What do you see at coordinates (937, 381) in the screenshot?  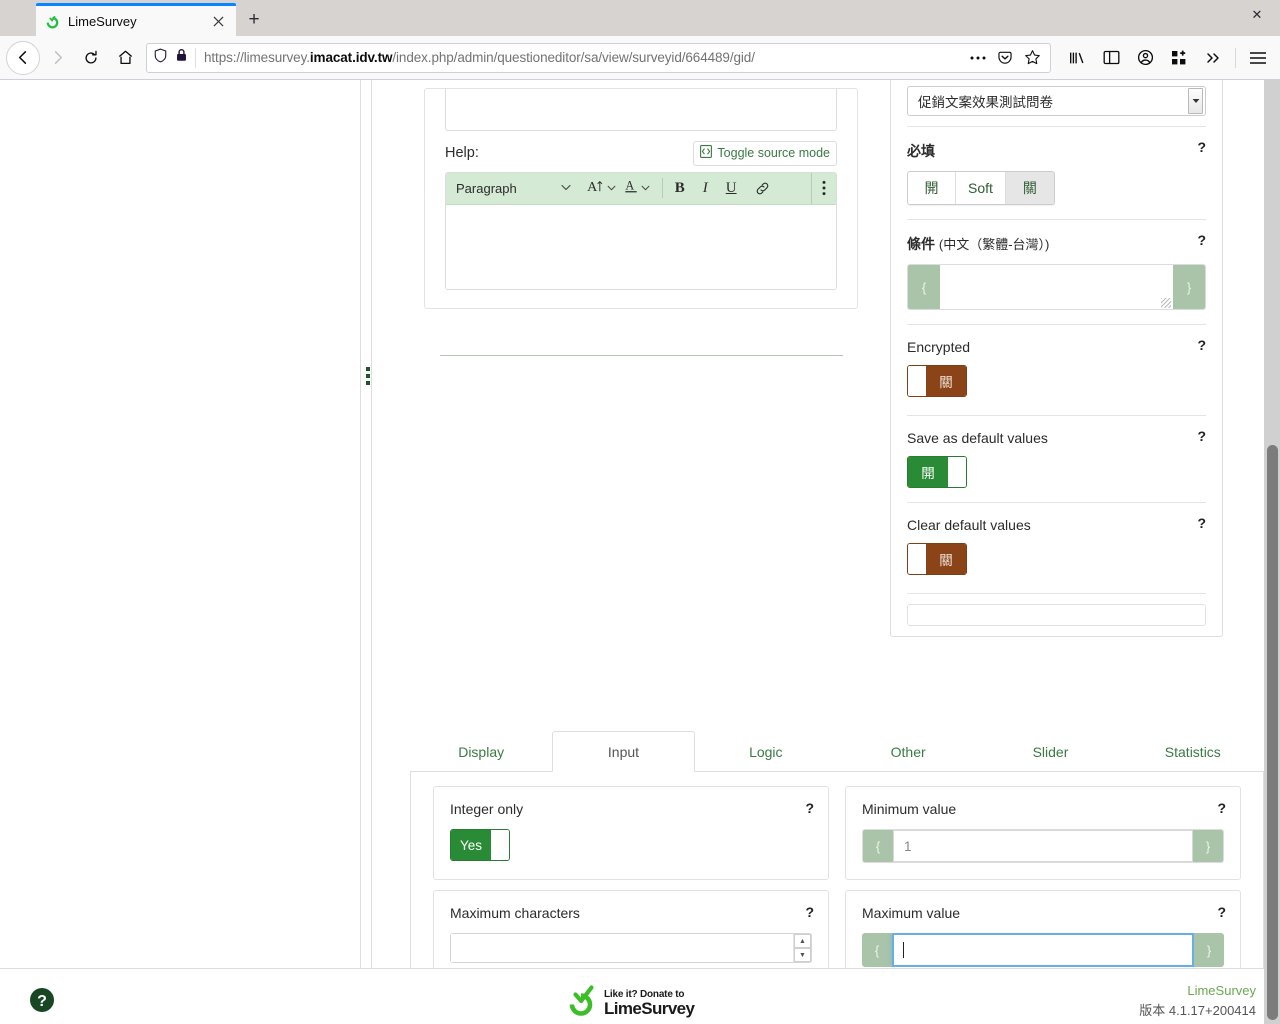 I see `encrypted-toggle: 關` at bounding box center [937, 381].